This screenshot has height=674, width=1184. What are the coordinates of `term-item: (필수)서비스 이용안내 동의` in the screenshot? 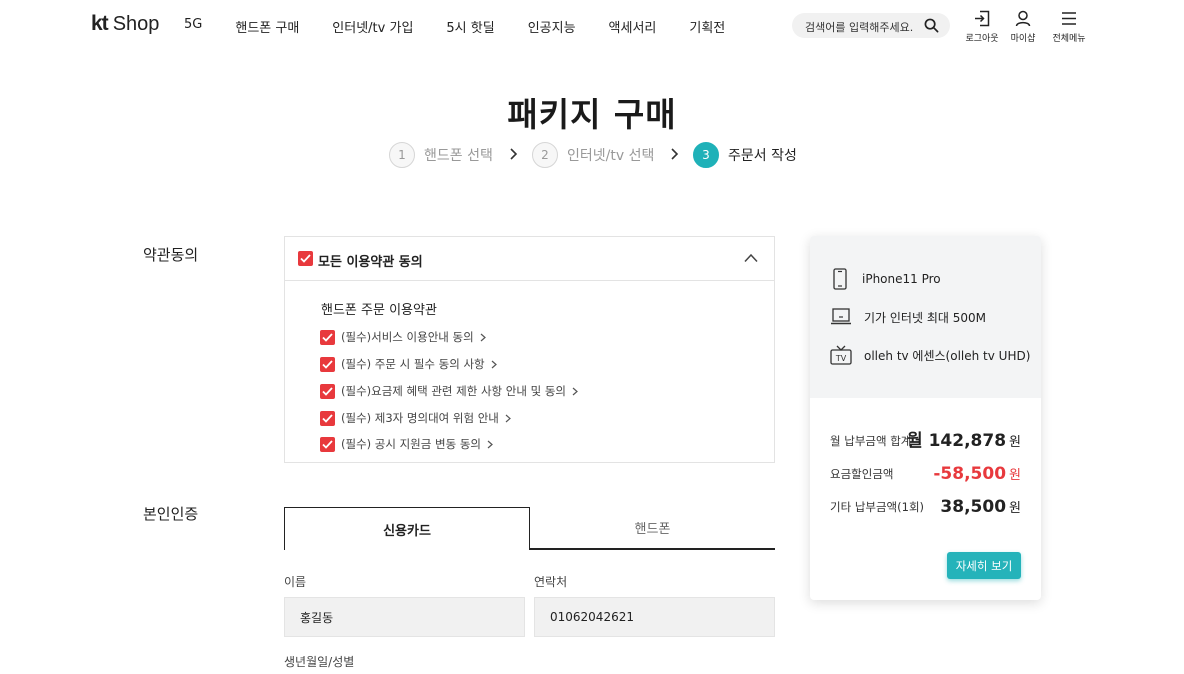 It's located at (403, 337).